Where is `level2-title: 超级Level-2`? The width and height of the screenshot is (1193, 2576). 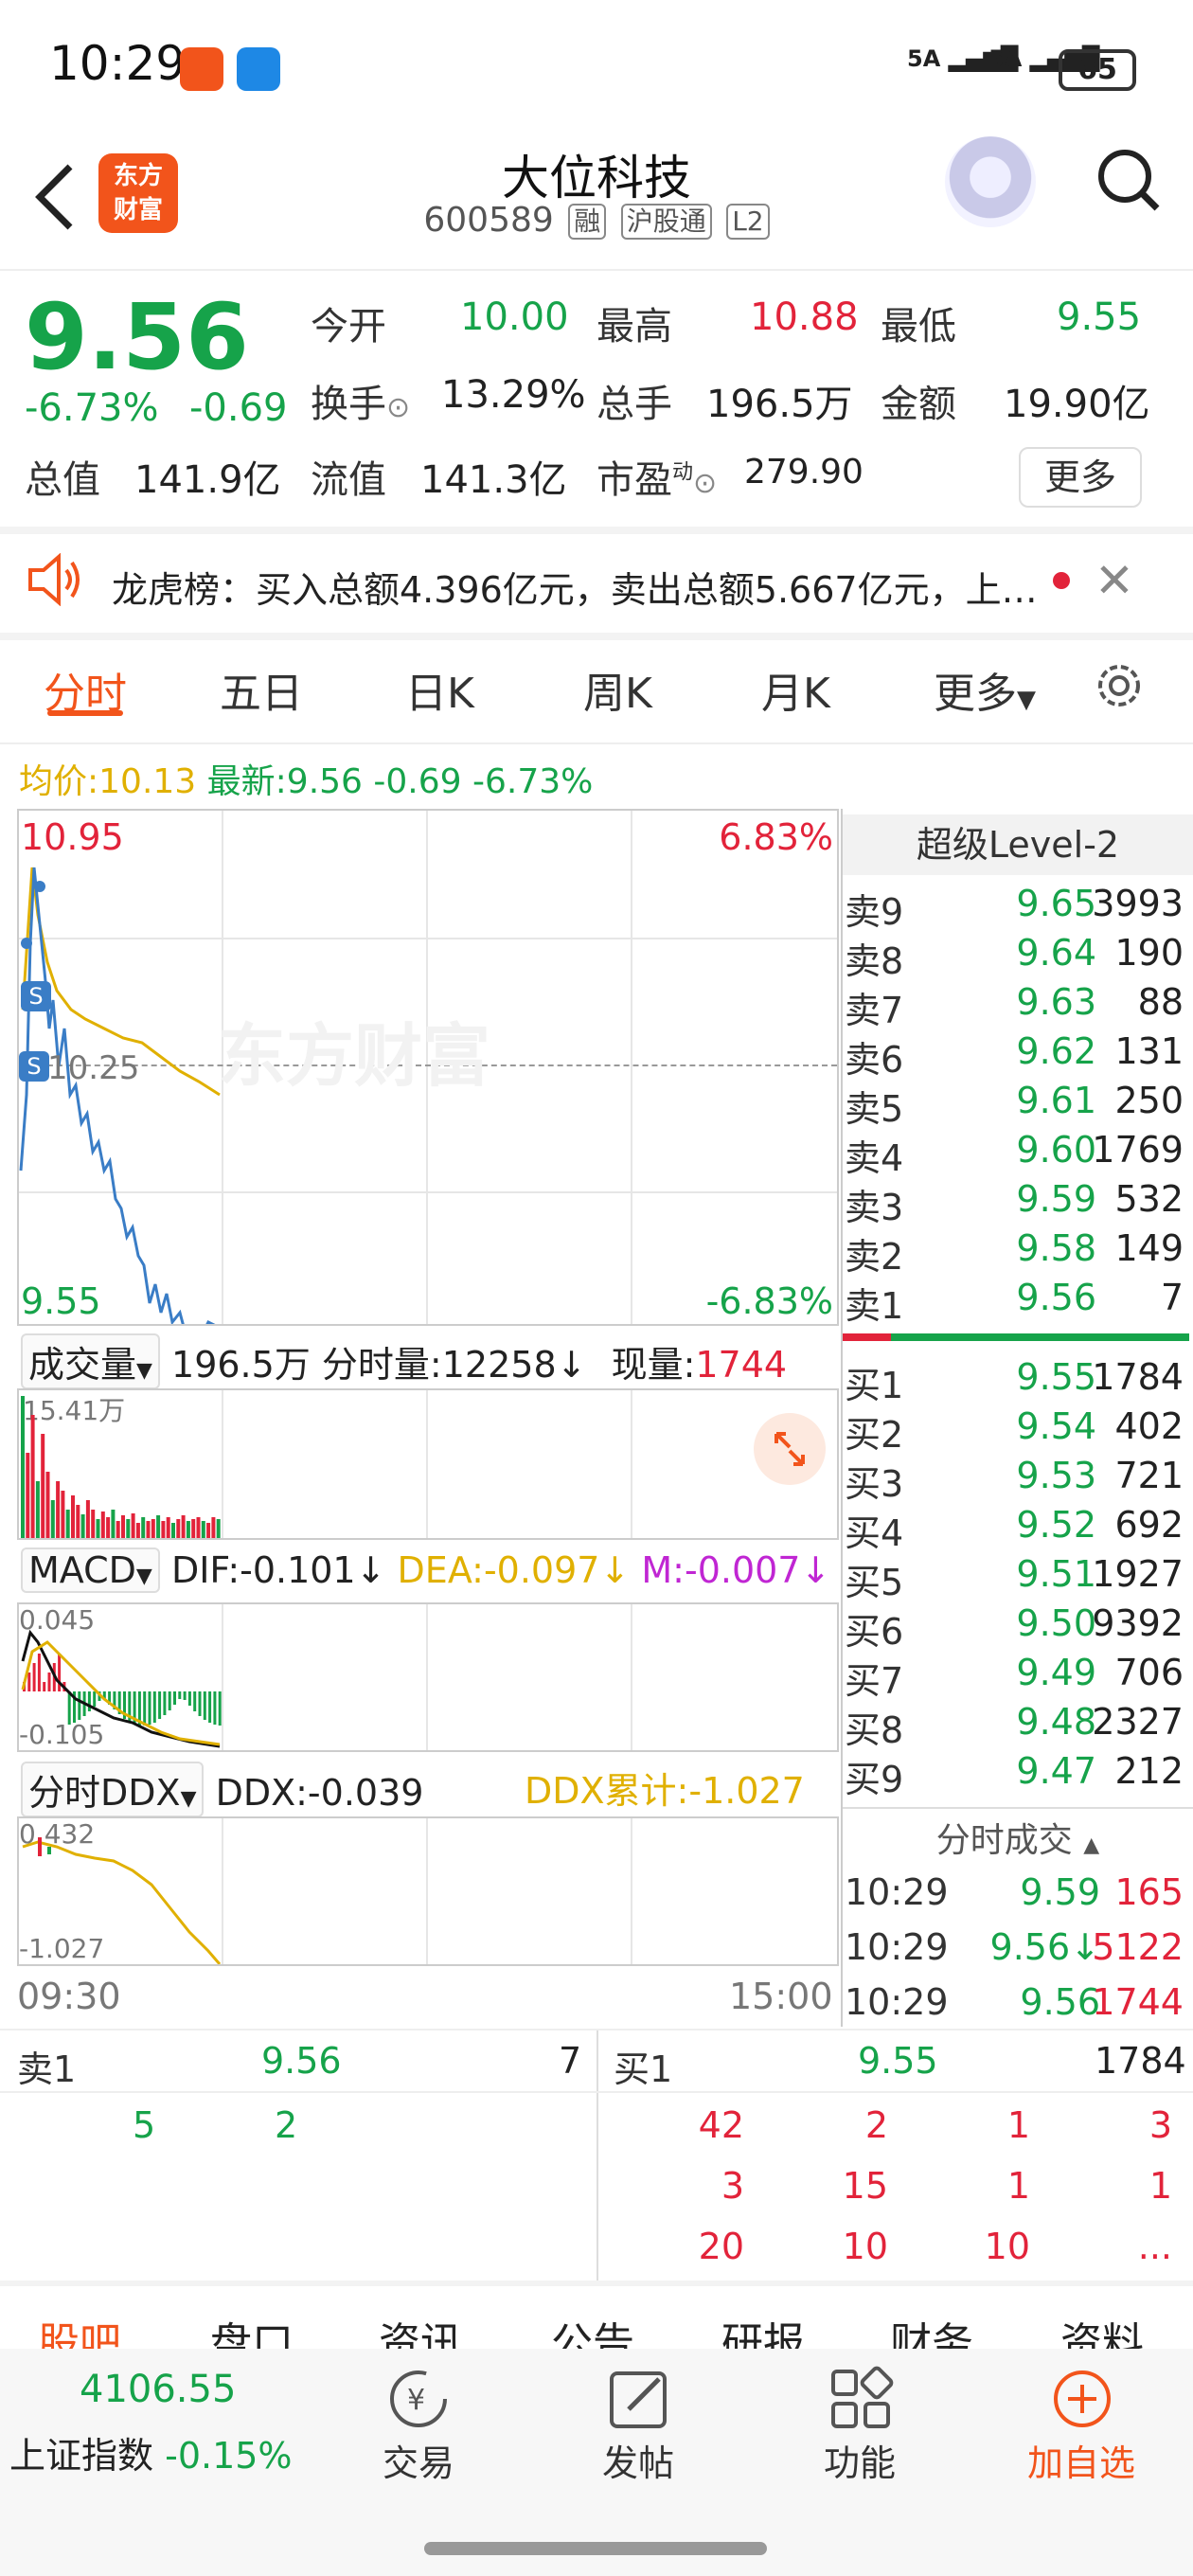
level2-title: 超级Level-2 is located at coordinates (1018, 844).